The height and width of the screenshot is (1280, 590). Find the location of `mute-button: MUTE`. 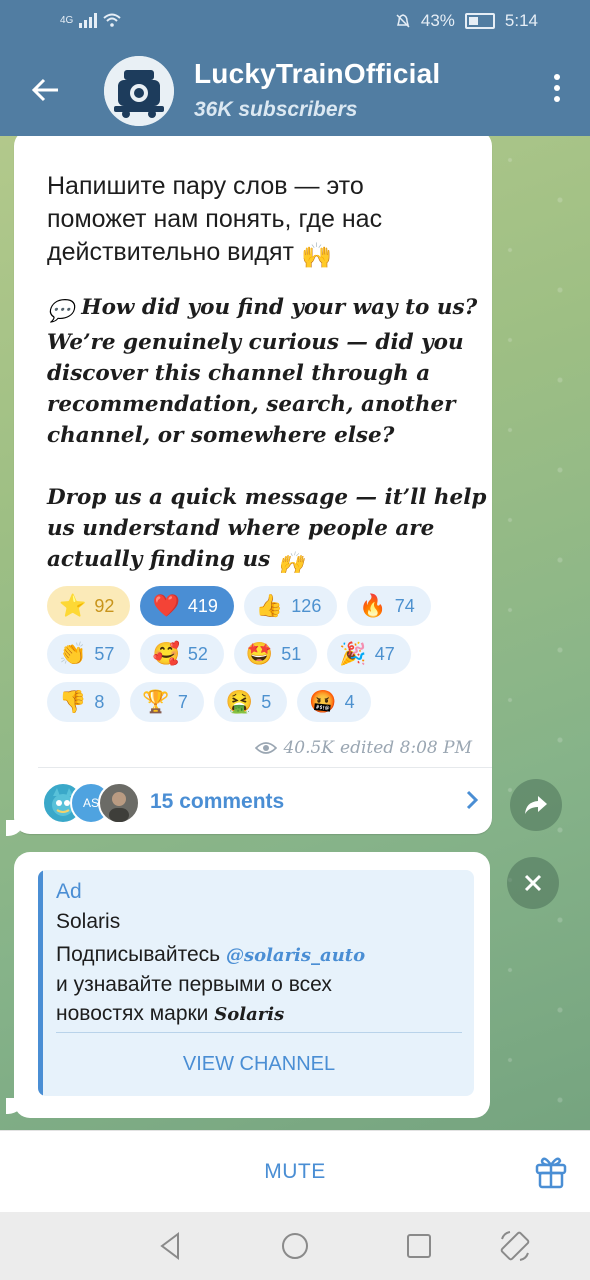

mute-button: MUTE is located at coordinates (295, 1172).